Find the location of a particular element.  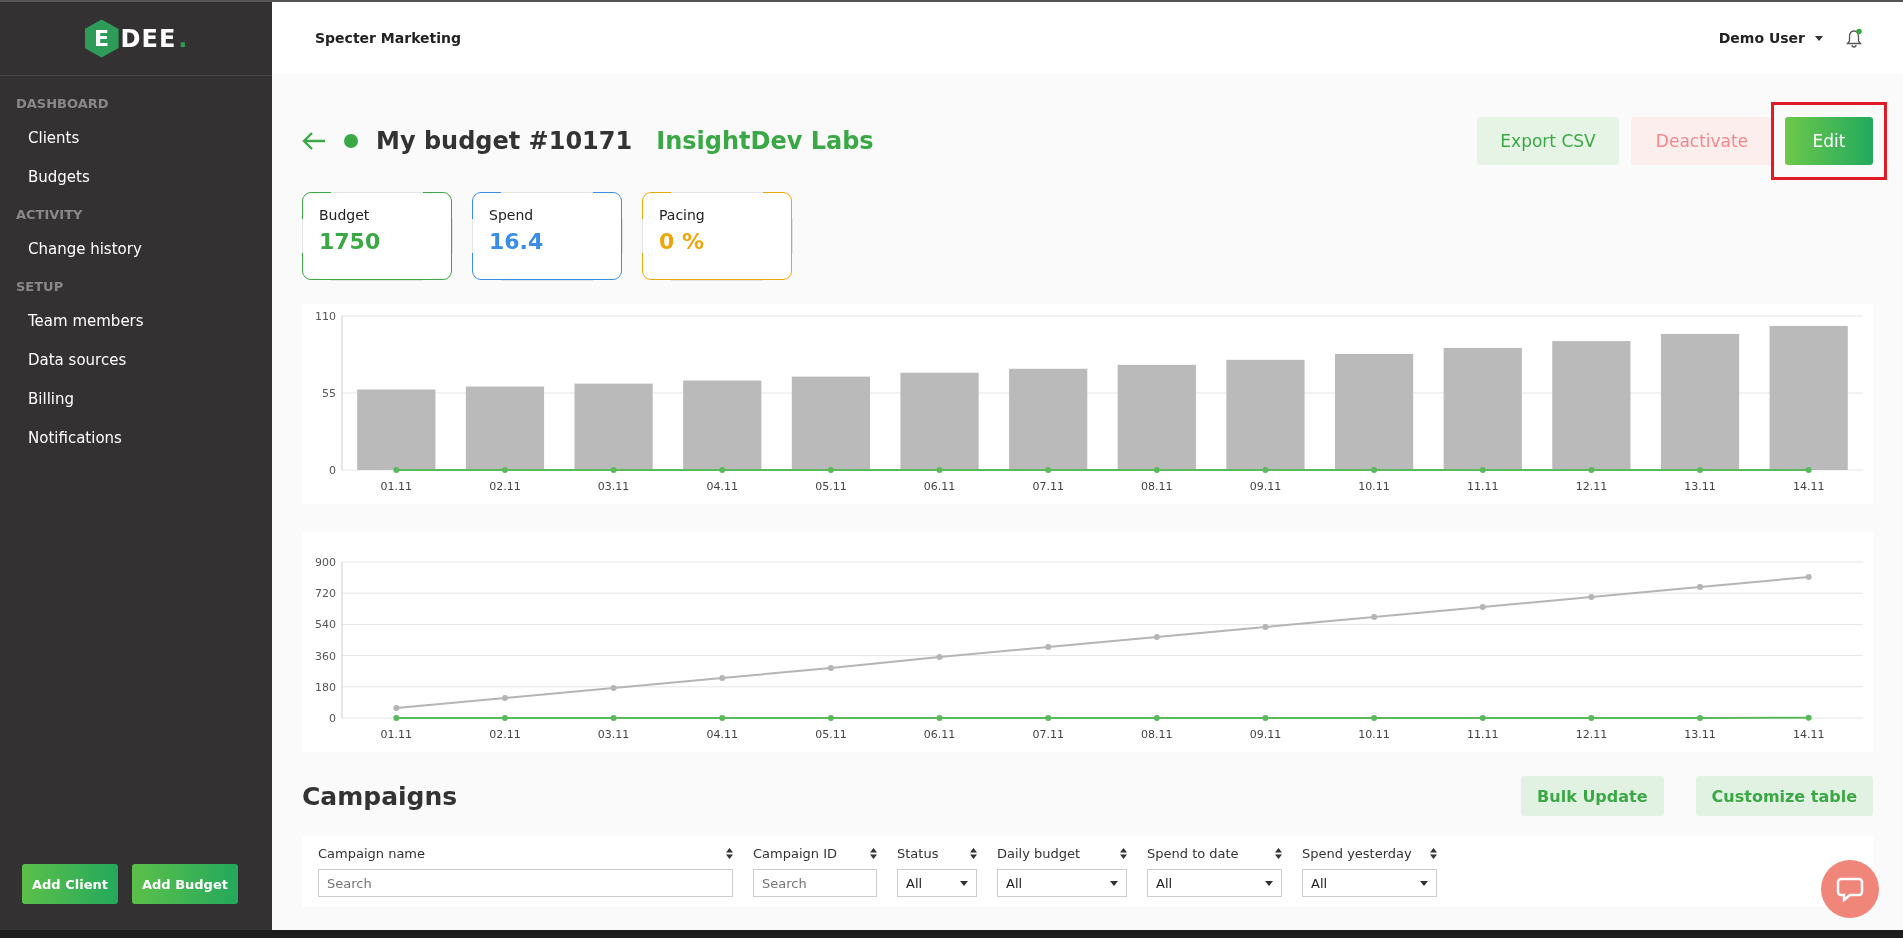

axis-label: 12.11 is located at coordinates (1591, 486).